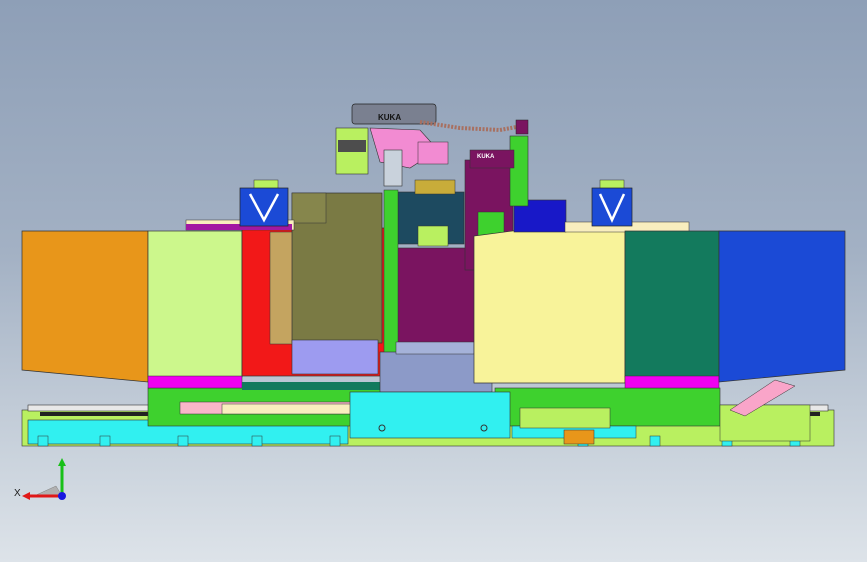  What do you see at coordinates (44, 479) in the screenshot?
I see `triad-graphic` at bounding box center [44, 479].